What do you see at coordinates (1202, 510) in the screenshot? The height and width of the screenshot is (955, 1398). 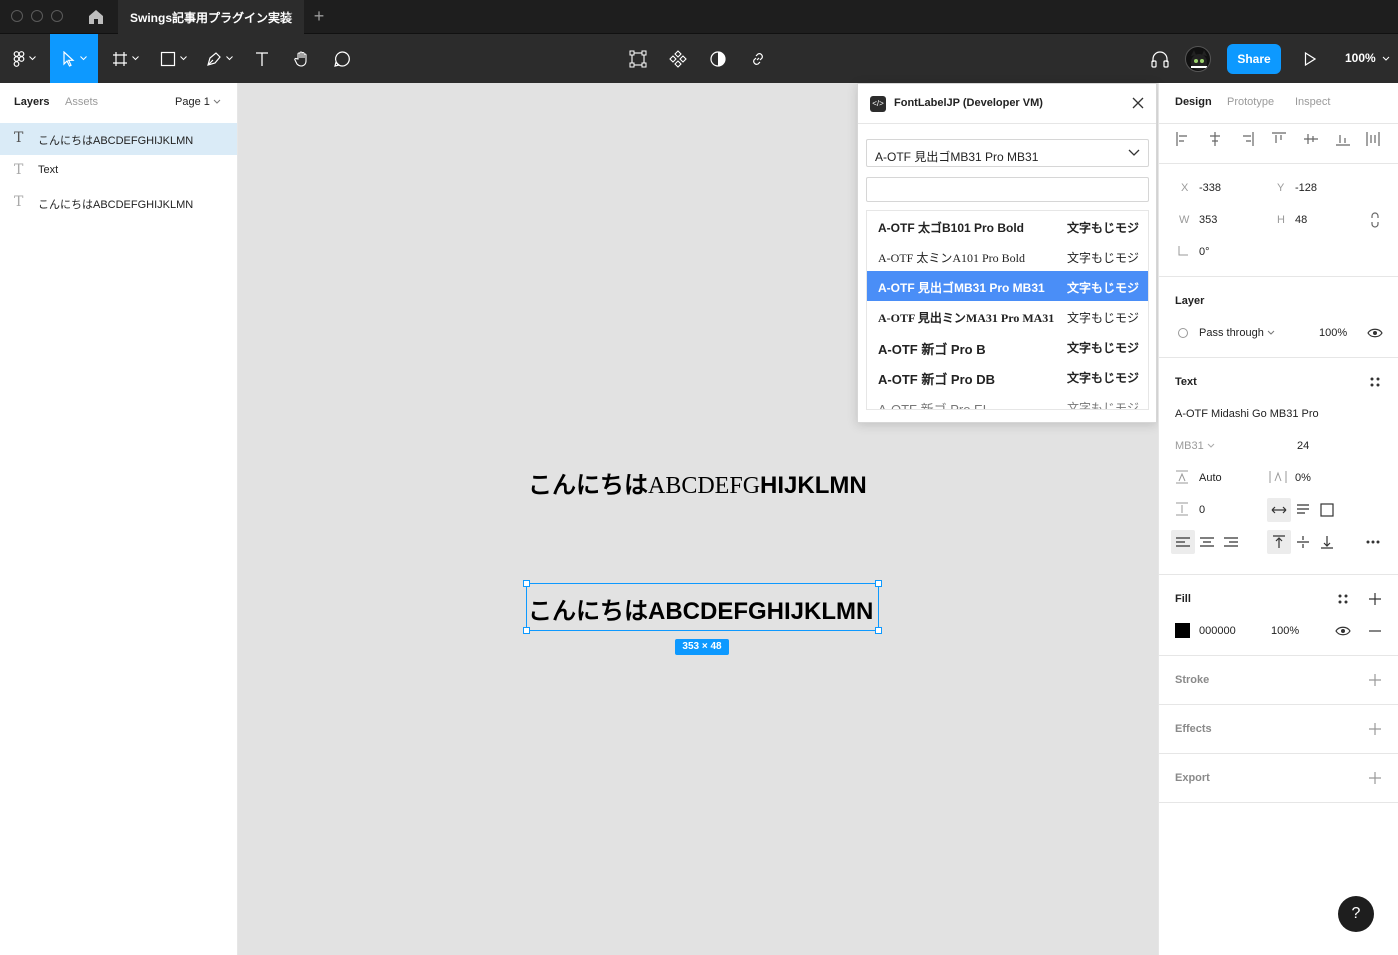 I see `paragraph-spacing-input: 0` at bounding box center [1202, 510].